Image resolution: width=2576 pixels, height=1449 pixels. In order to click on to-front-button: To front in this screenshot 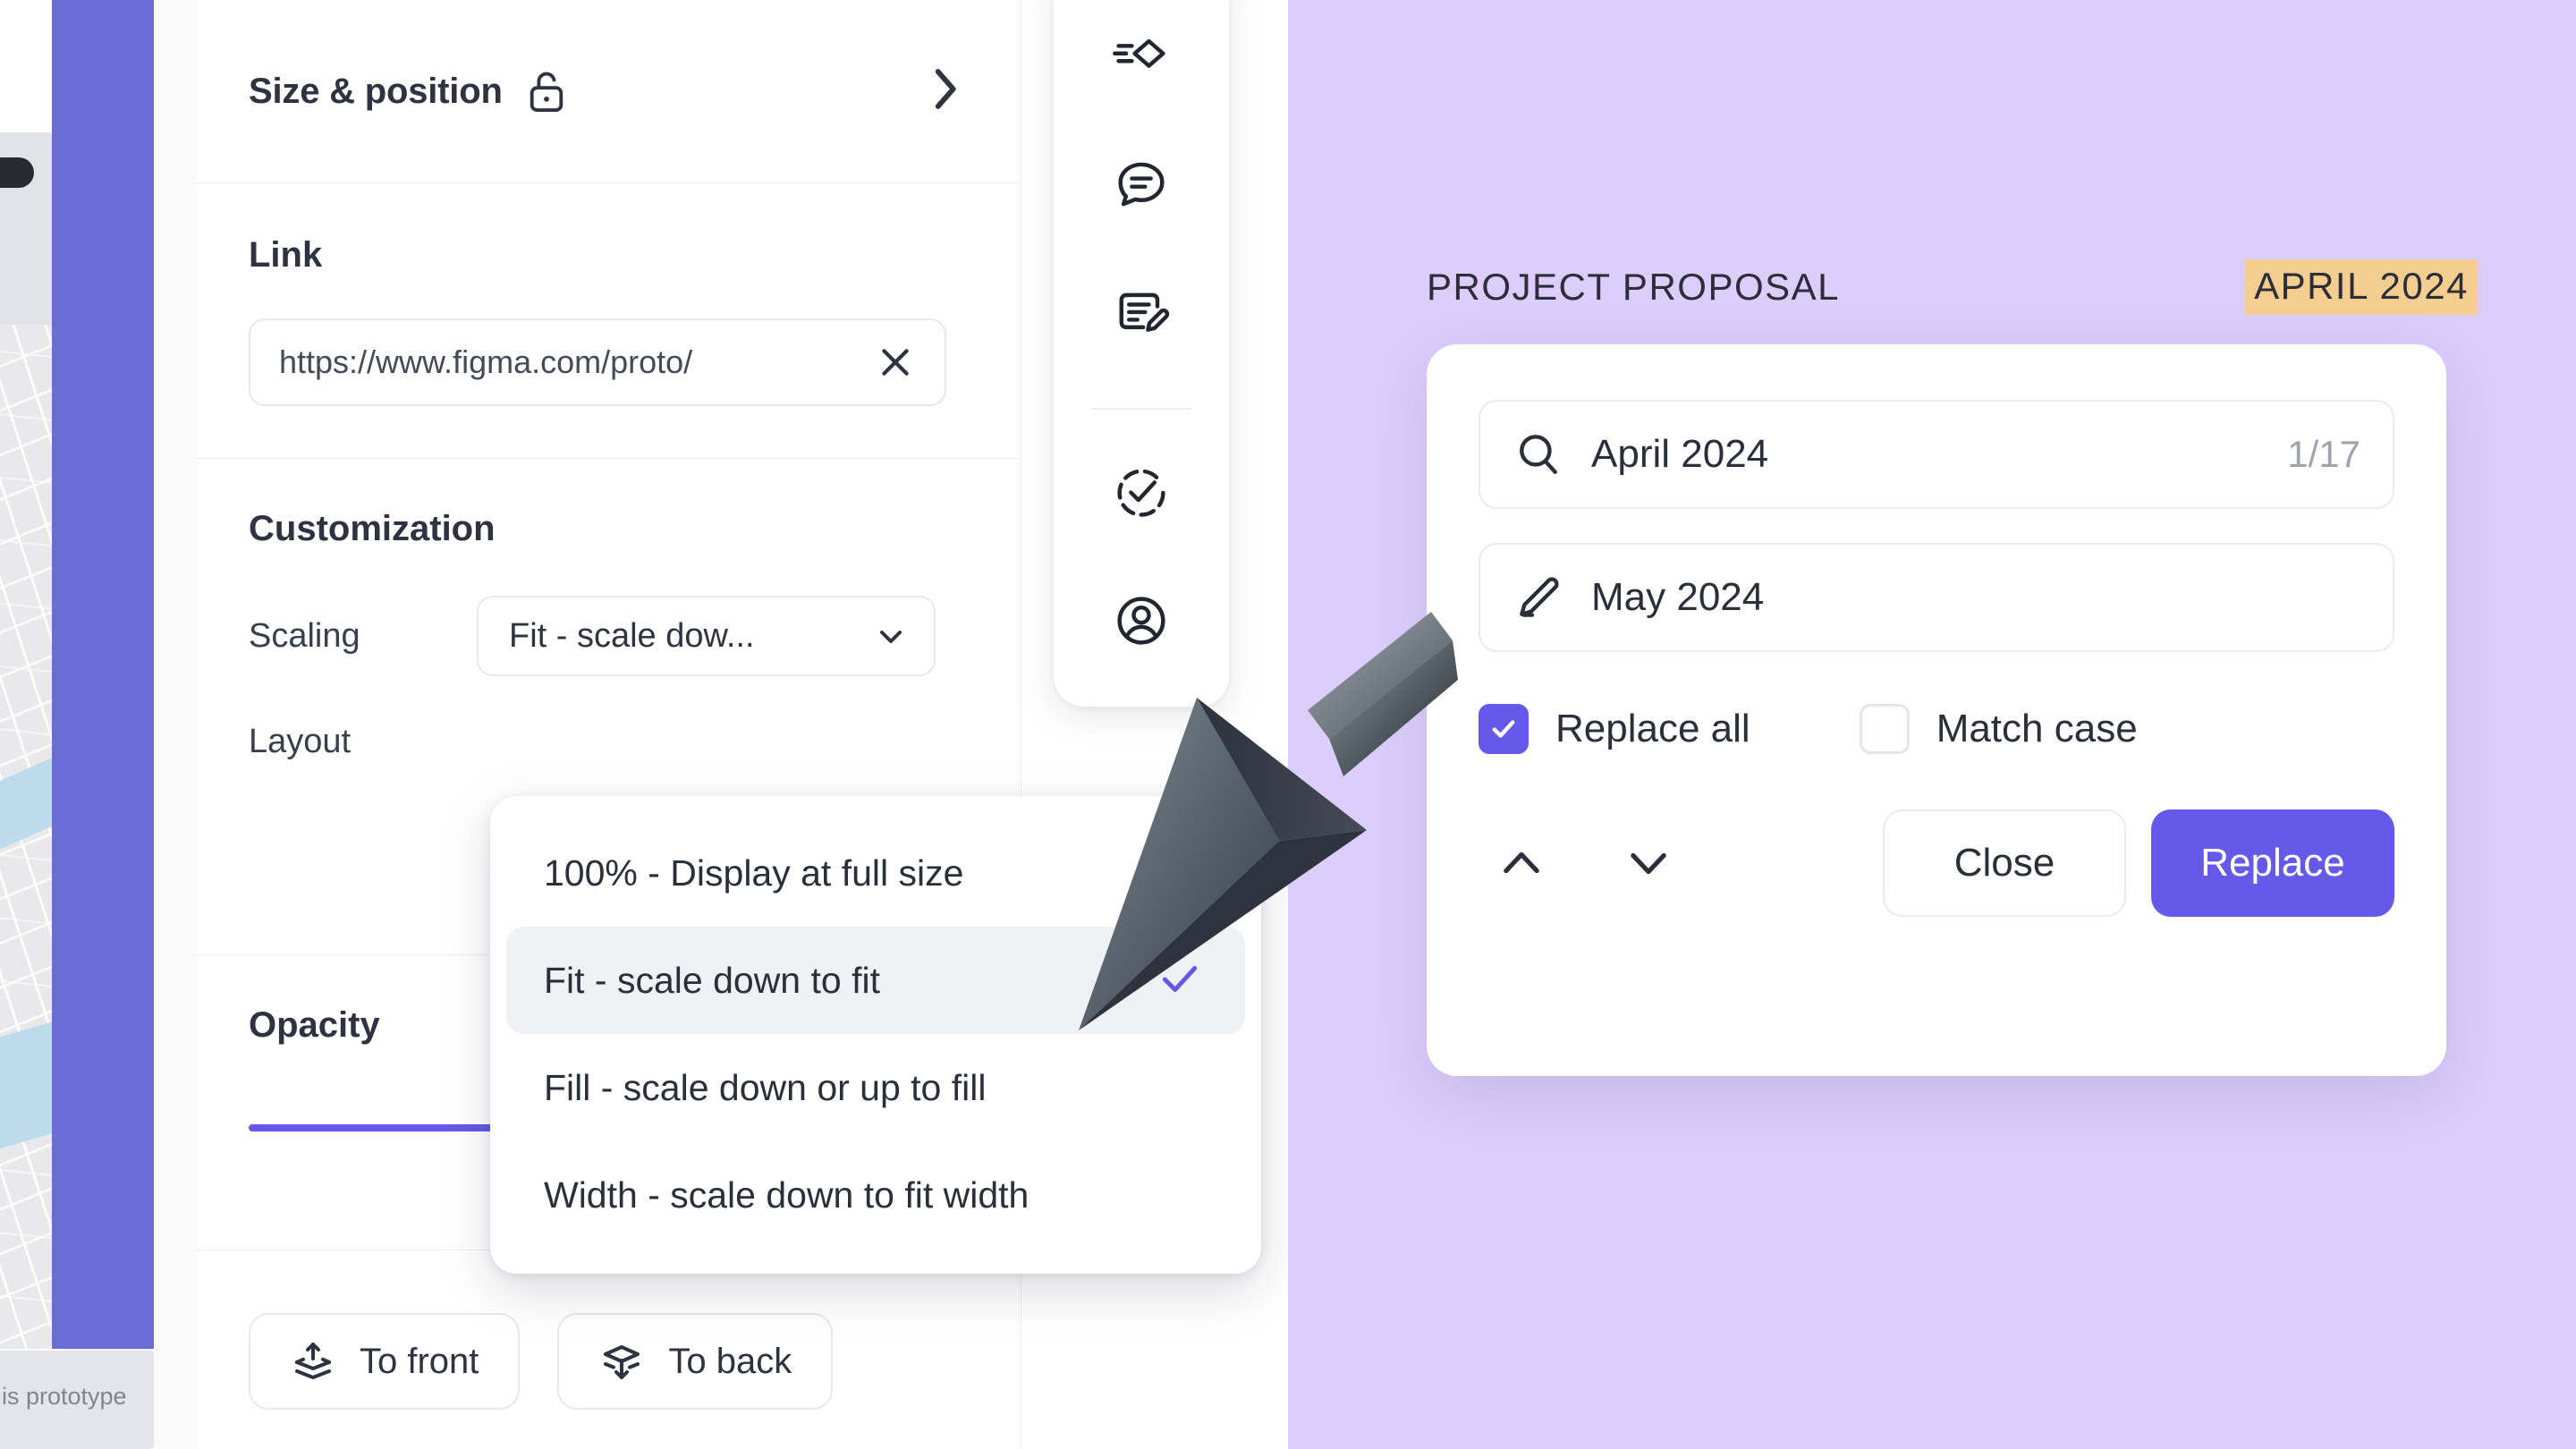, I will do `click(385, 1361)`.